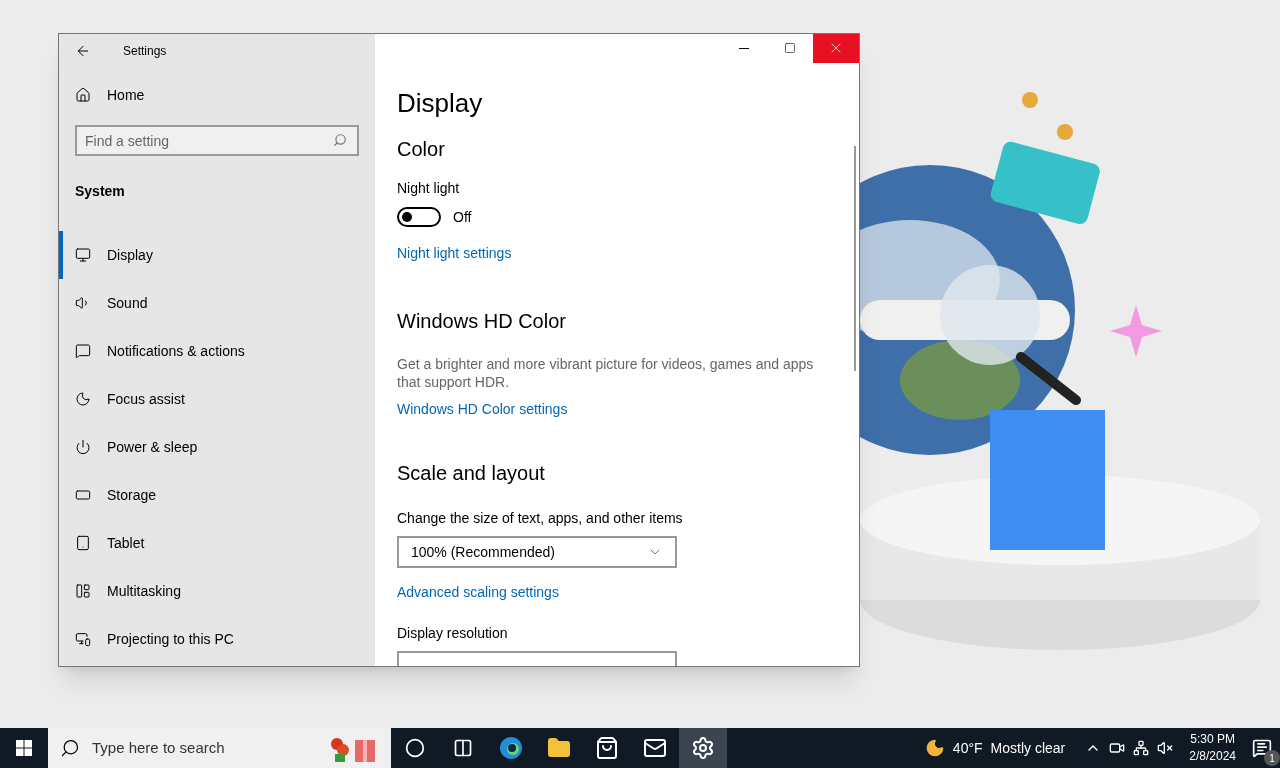 This screenshot has height=768, width=1280. What do you see at coordinates (1272, 758) in the screenshot?
I see `notification-count: 1` at bounding box center [1272, 758].